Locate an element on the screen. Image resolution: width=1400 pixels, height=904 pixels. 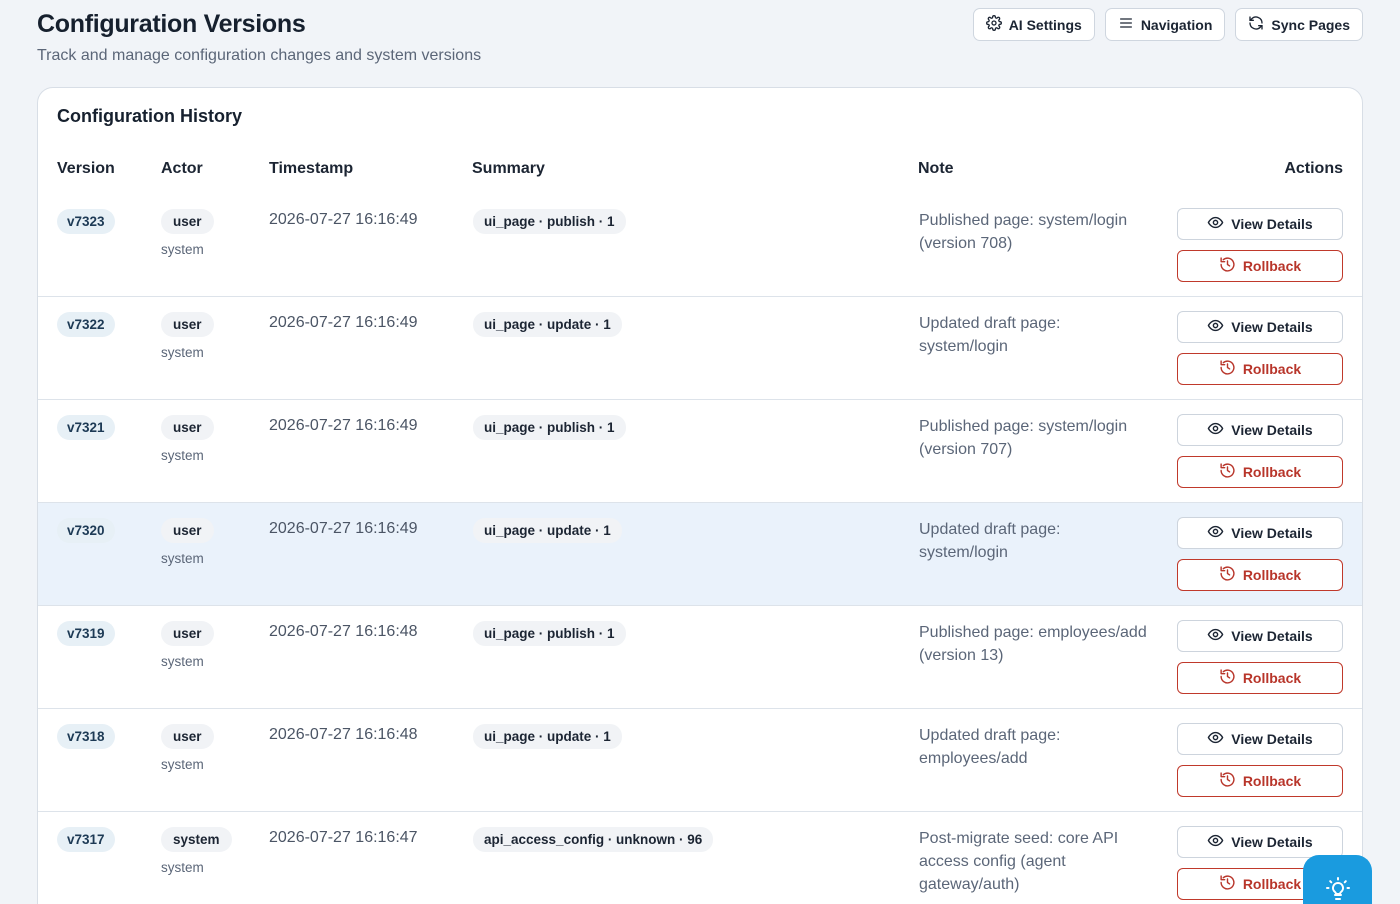
sync-icon is located at coordinates (1256, 24).